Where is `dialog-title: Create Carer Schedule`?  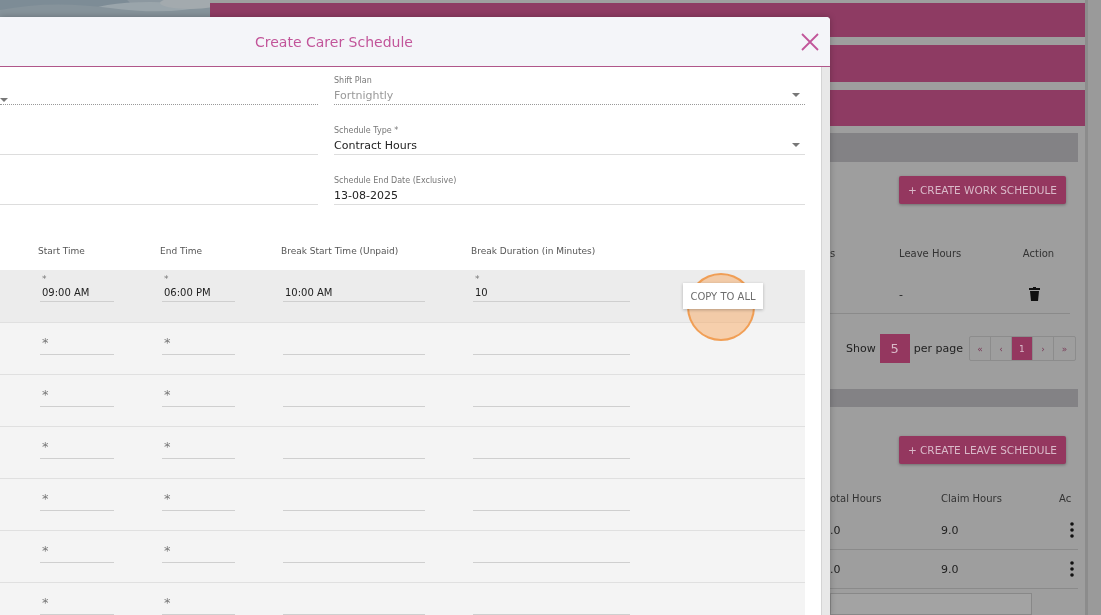
dialog-title: Create Carer Schedule is located at coordinates (334, 41).